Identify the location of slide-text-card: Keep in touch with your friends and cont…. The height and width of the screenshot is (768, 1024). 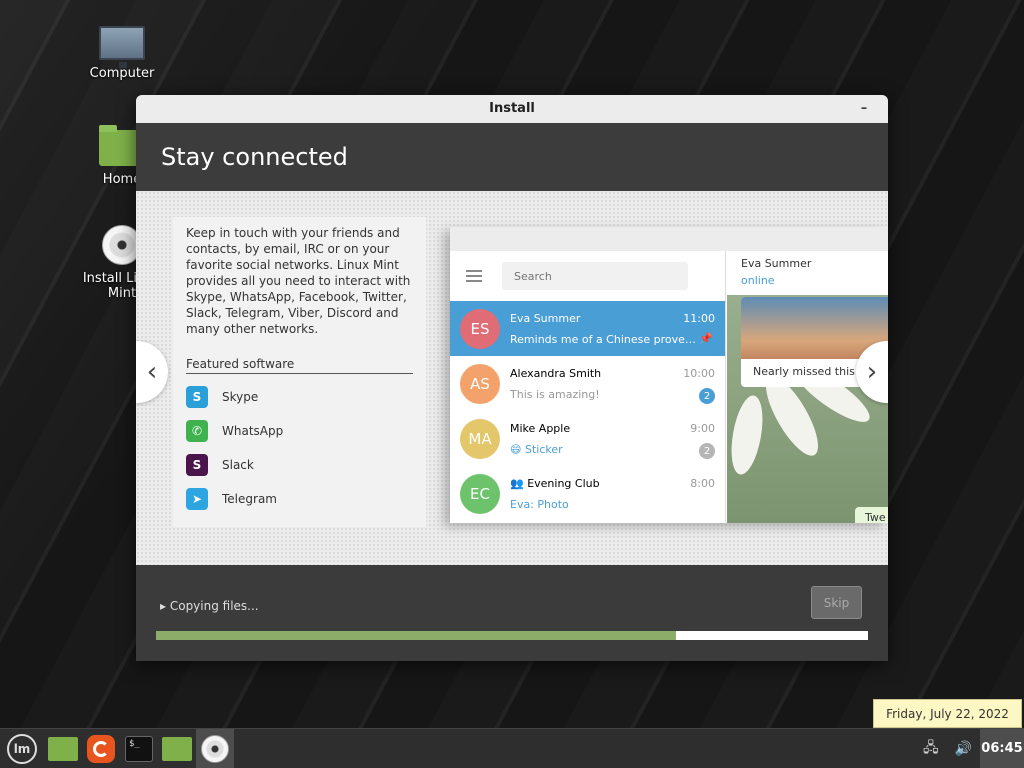
(299, 372).